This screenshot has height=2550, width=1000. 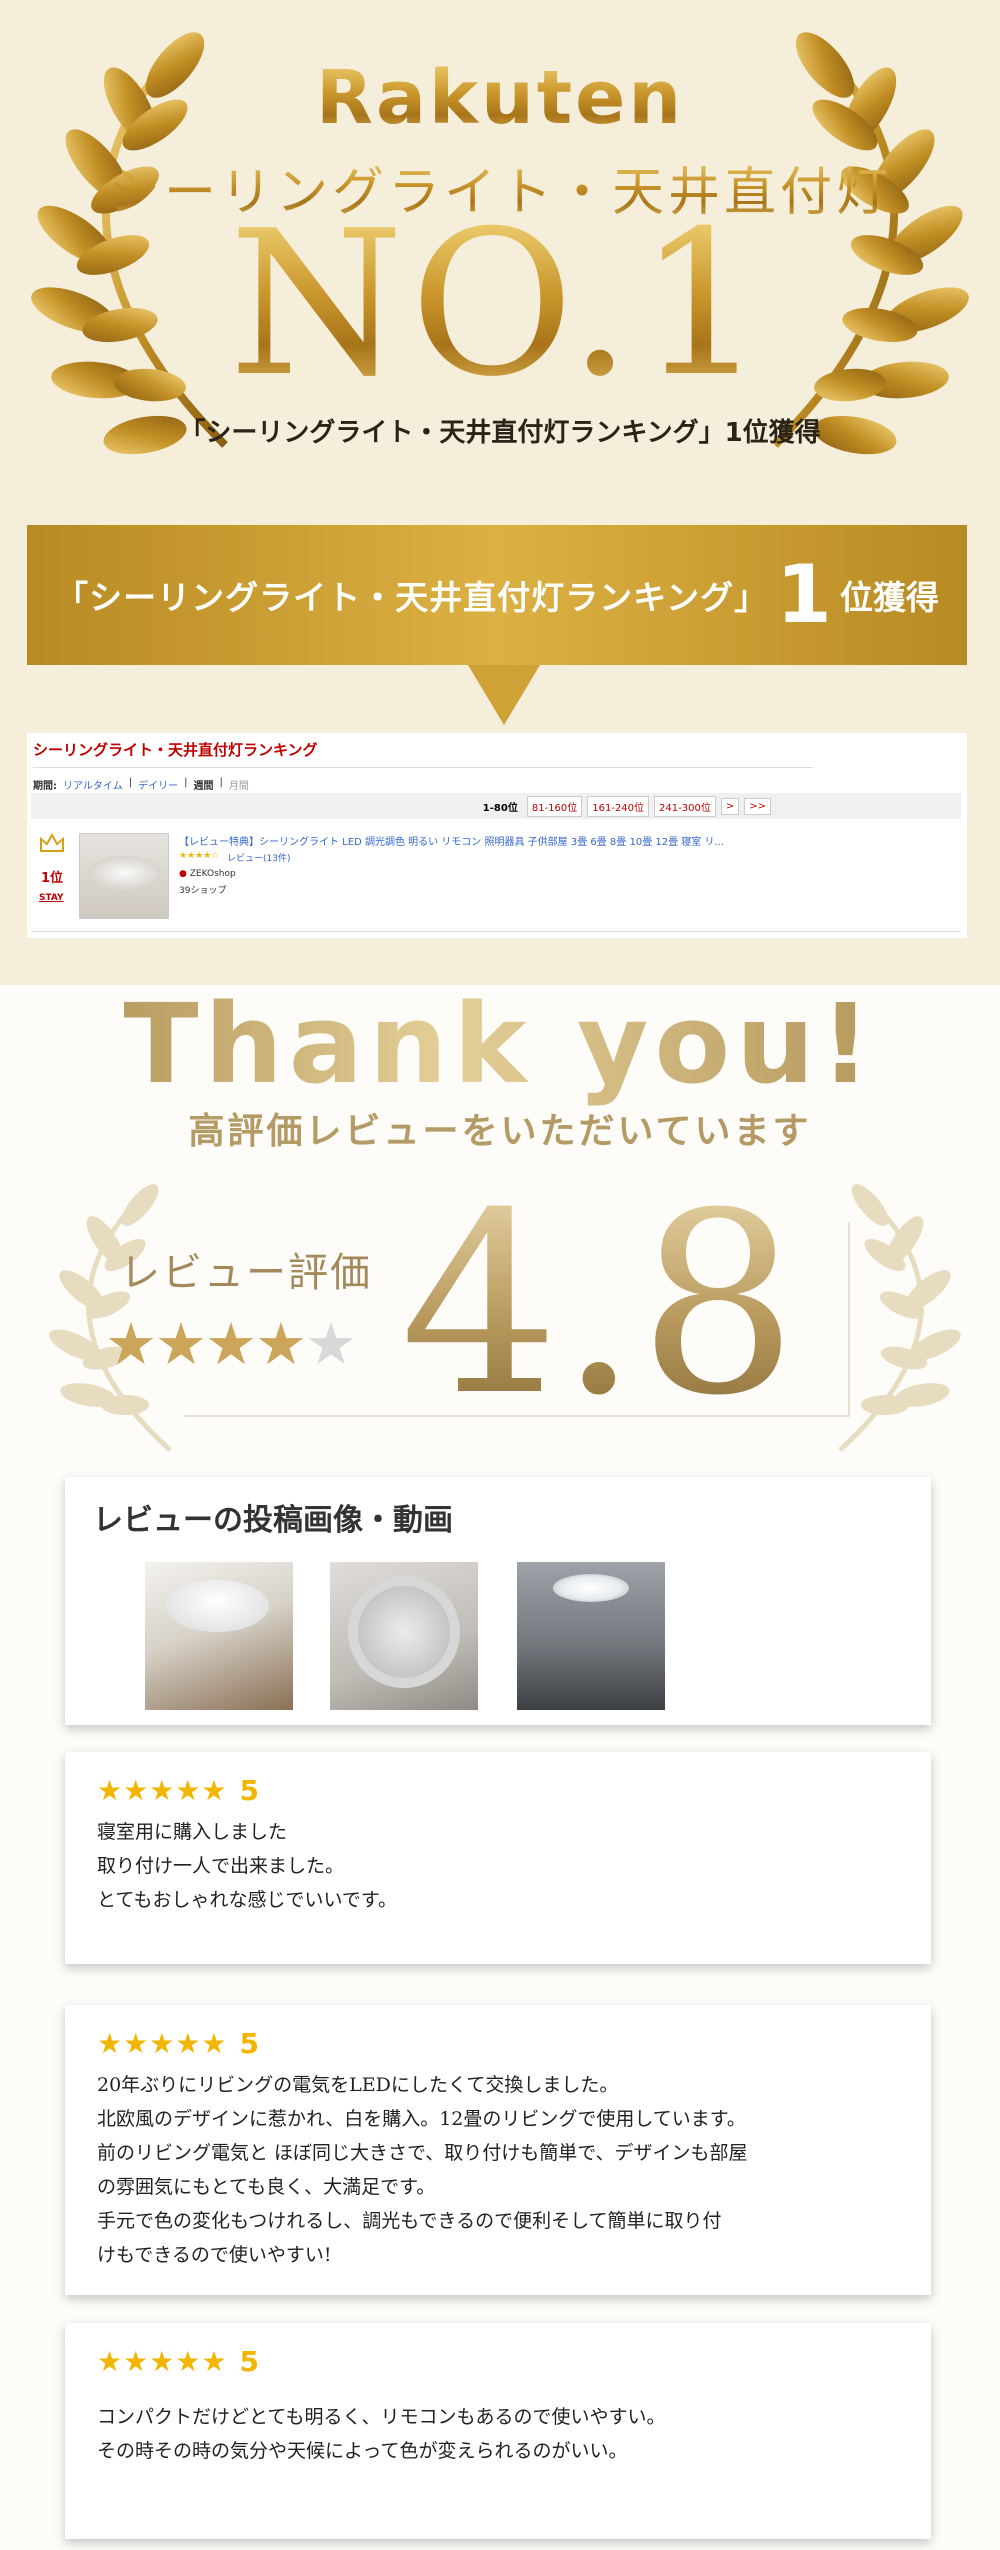 What do you see at coordinates (206, 1344) in the screenshot?
I see `rating-stars-full: ★★★★` at bounding box center [206, 1344].